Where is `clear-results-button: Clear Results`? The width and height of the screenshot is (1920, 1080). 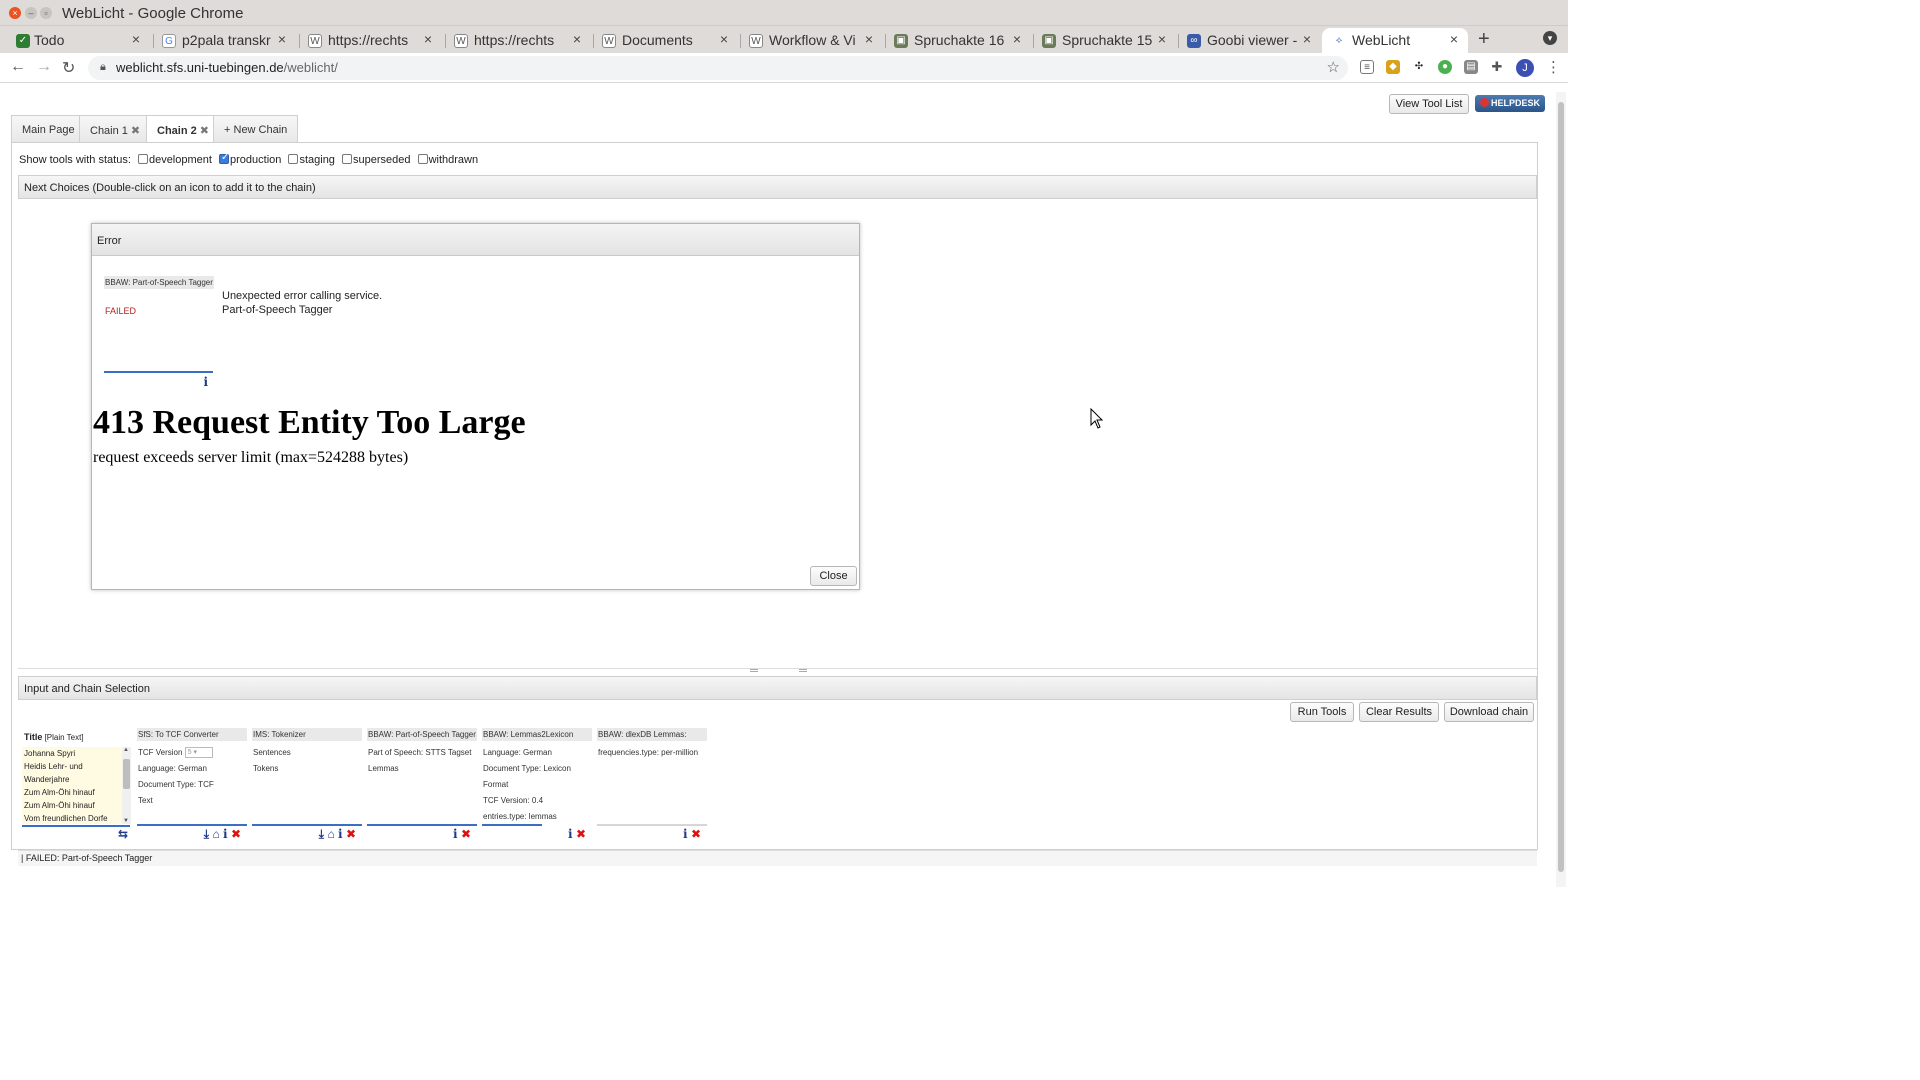
clear-results-button: Clear Results is located at coordinates (1399, 712).